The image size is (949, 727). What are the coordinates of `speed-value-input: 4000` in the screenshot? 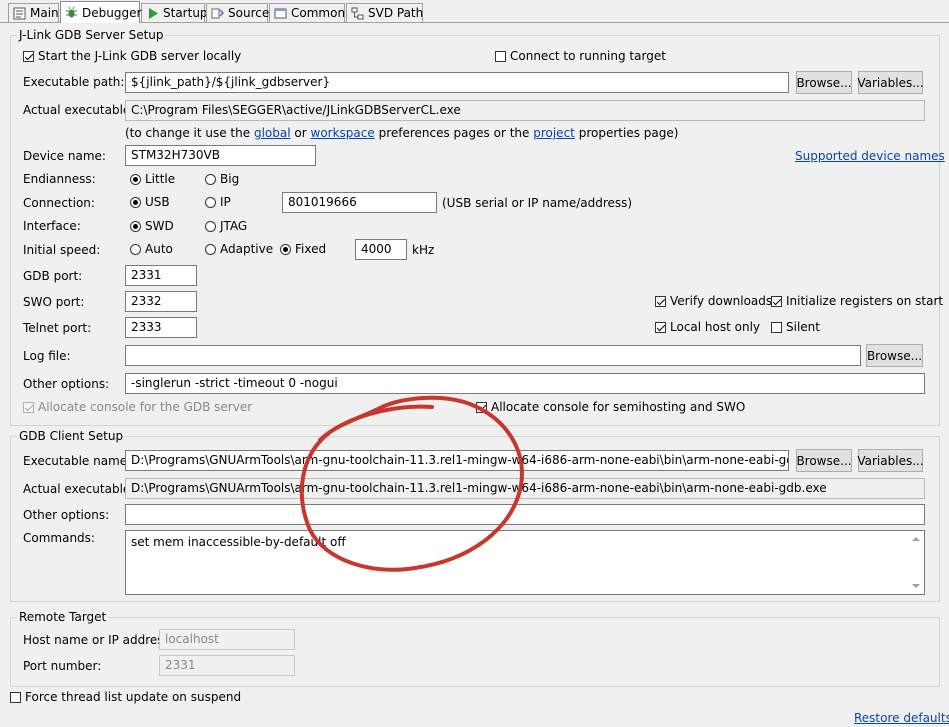 It's located at (381, 249).